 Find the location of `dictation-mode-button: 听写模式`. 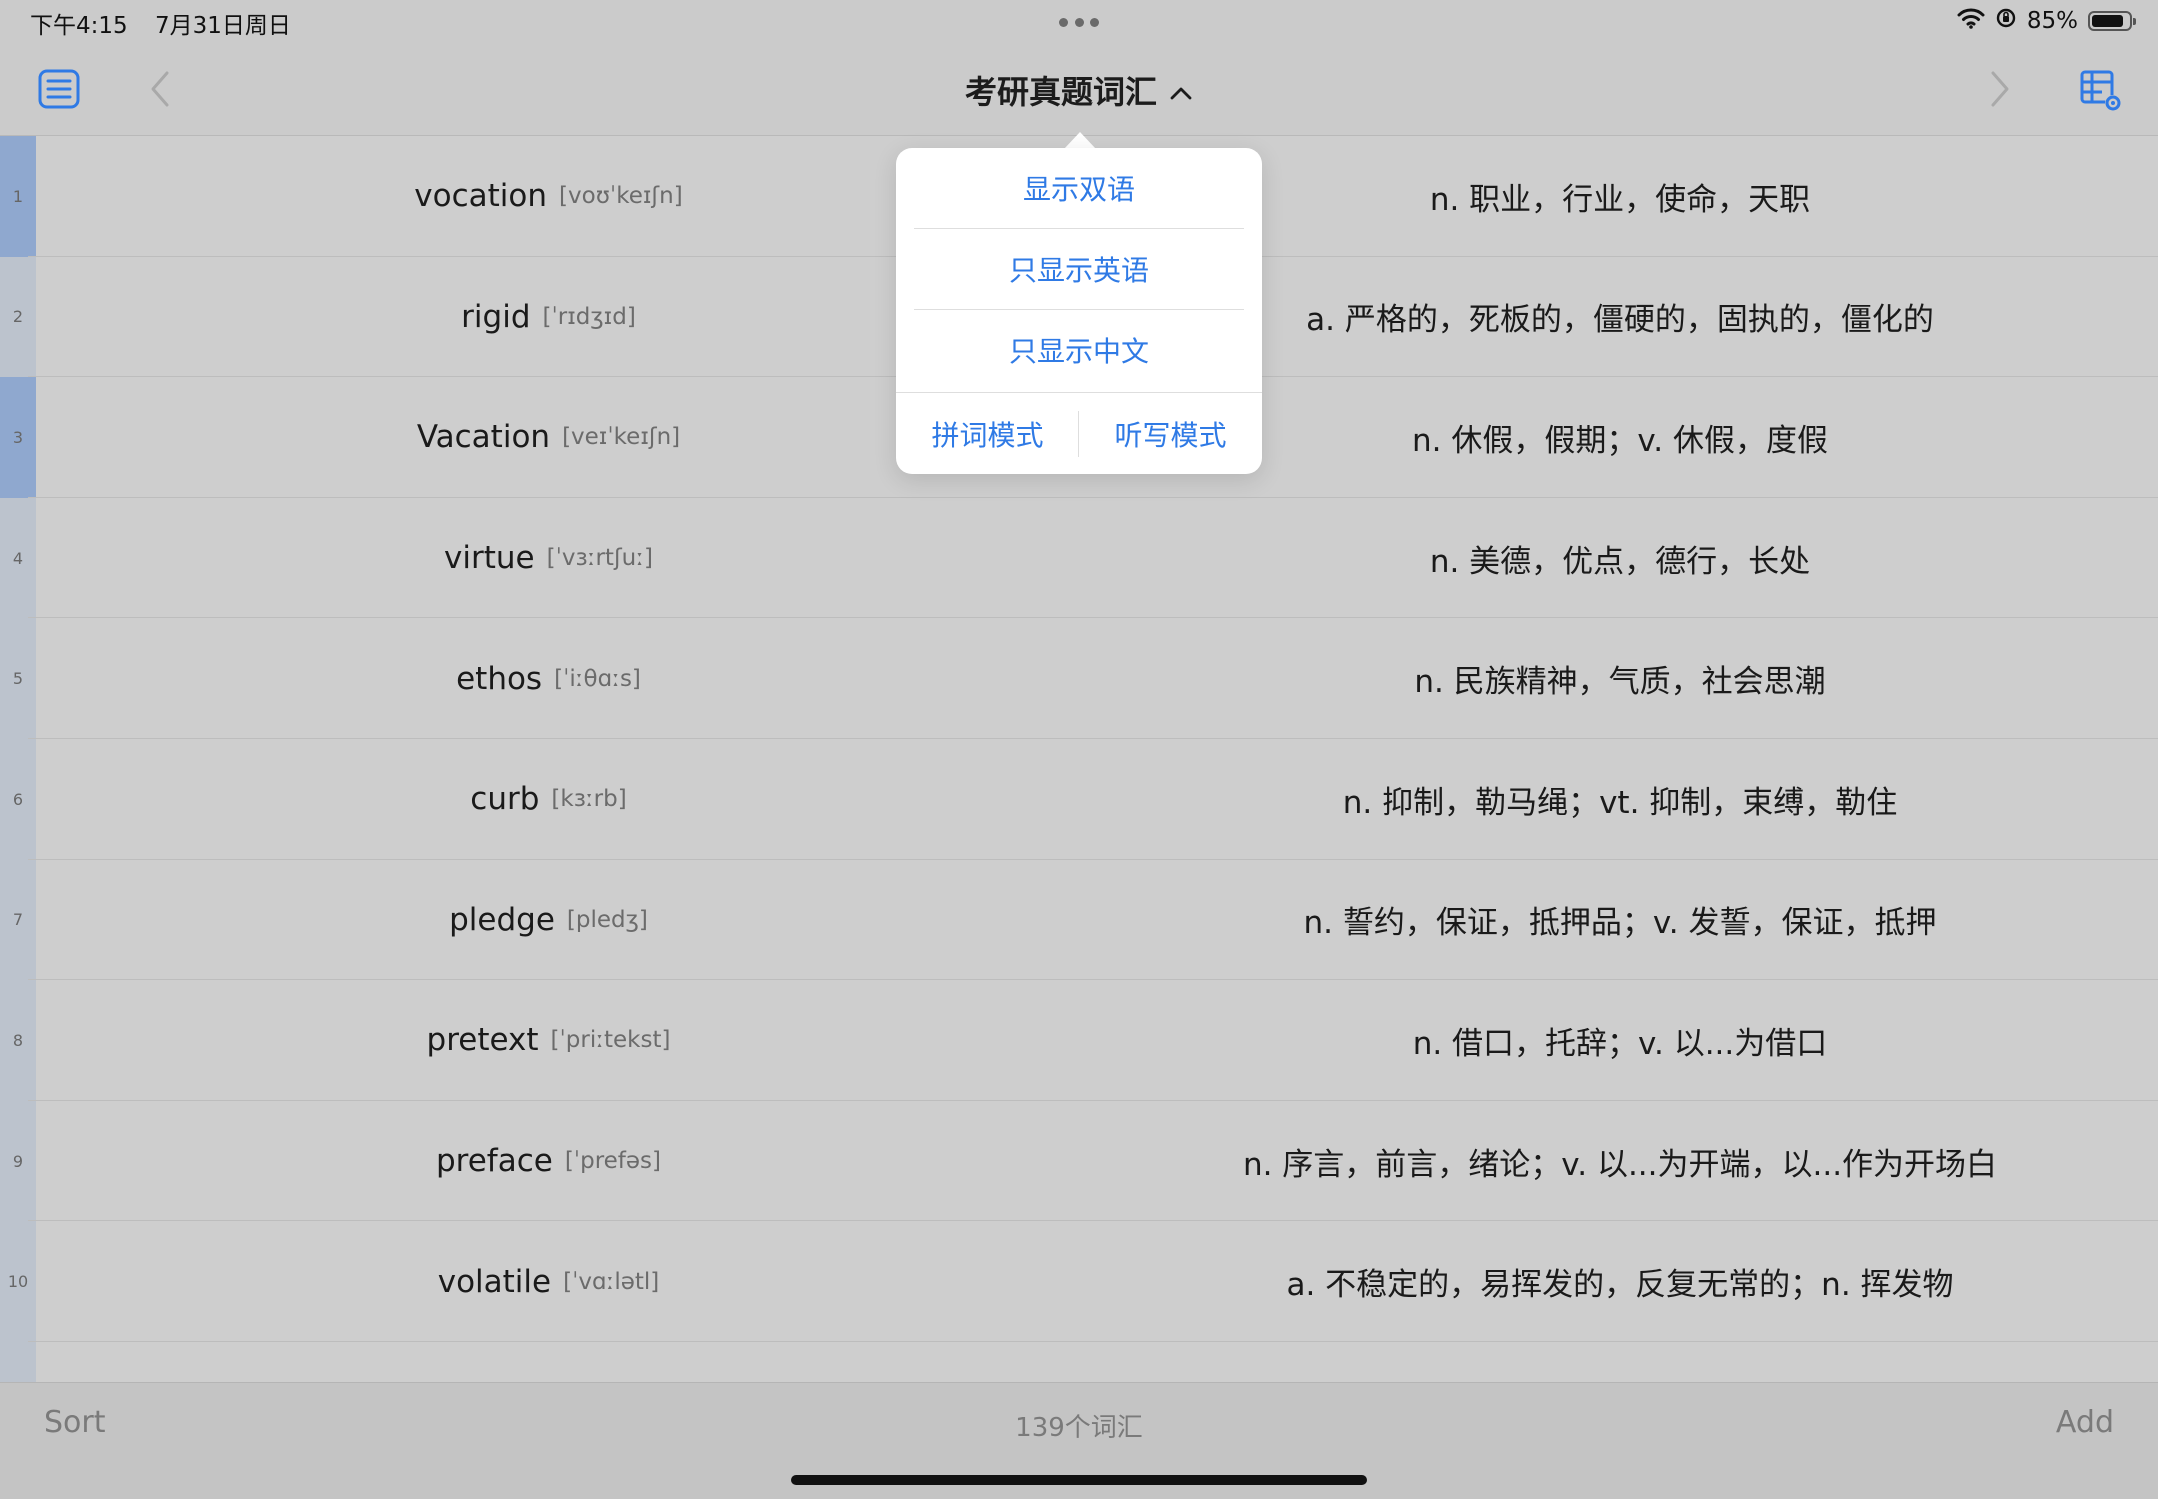

dictation-mode-button: 听写模式 is located at coordinates (1170, 434).